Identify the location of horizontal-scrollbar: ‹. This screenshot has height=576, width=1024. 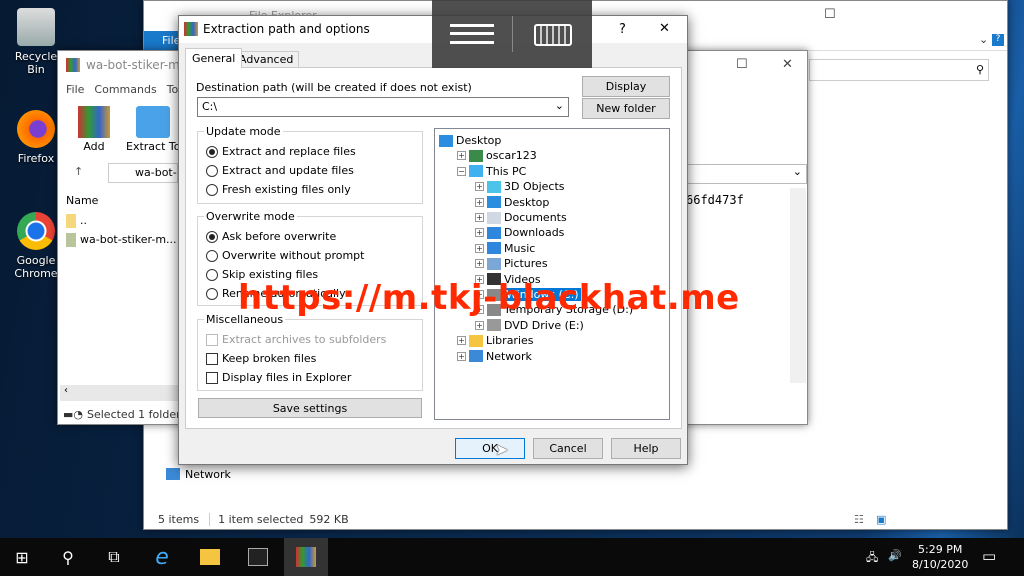
(119, 393).